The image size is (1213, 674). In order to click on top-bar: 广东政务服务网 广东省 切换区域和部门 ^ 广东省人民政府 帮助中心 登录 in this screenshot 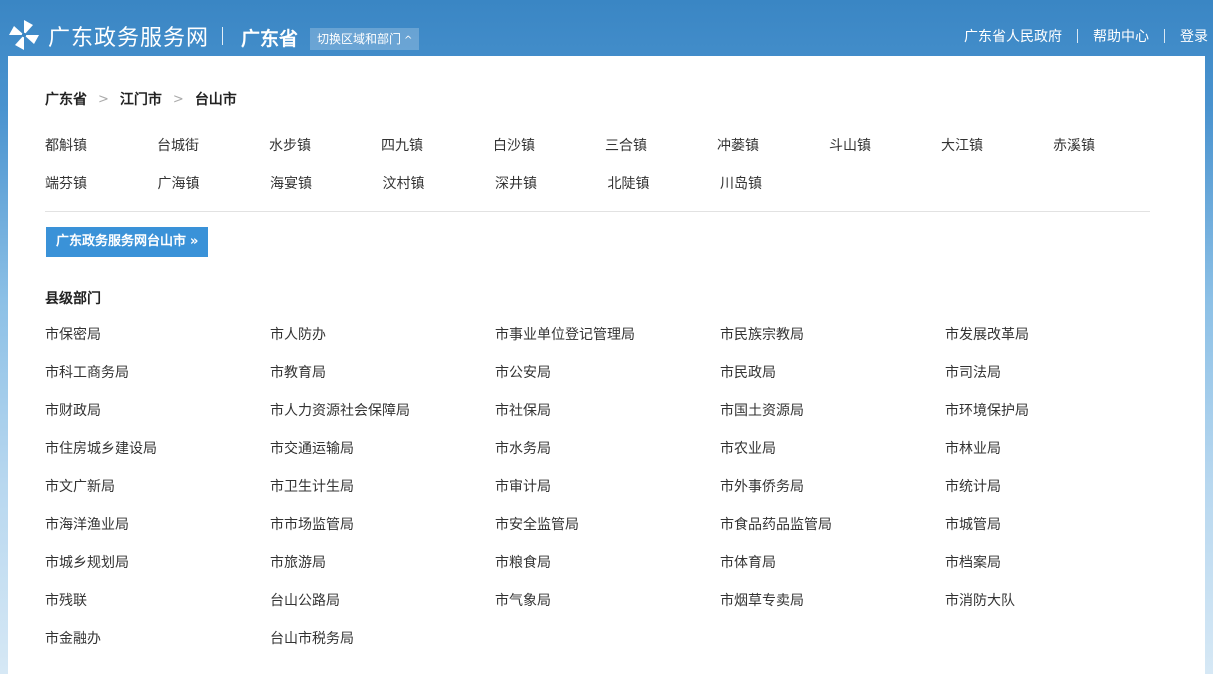, I will do `click(606, 28)`.